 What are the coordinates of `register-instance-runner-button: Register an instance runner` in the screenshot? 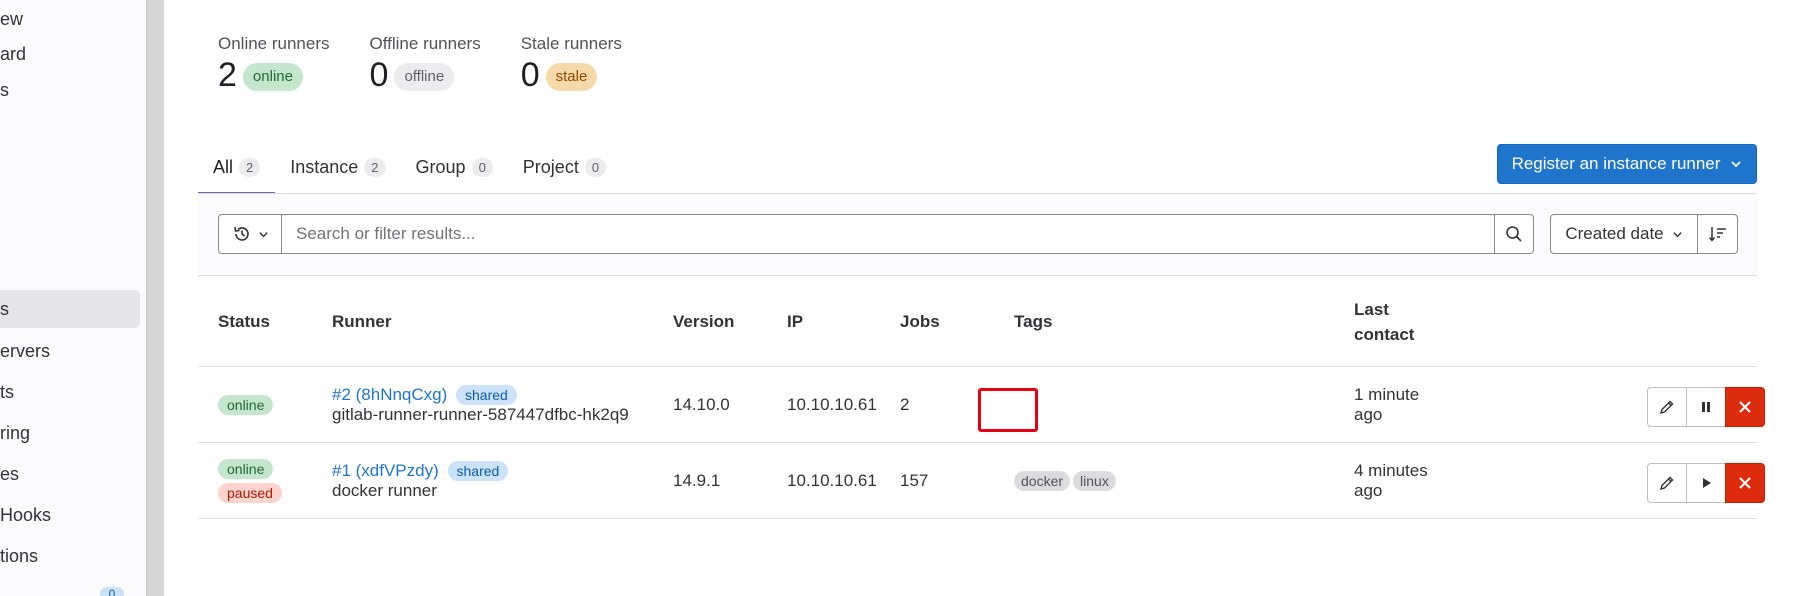 It's located at (1627, 164).